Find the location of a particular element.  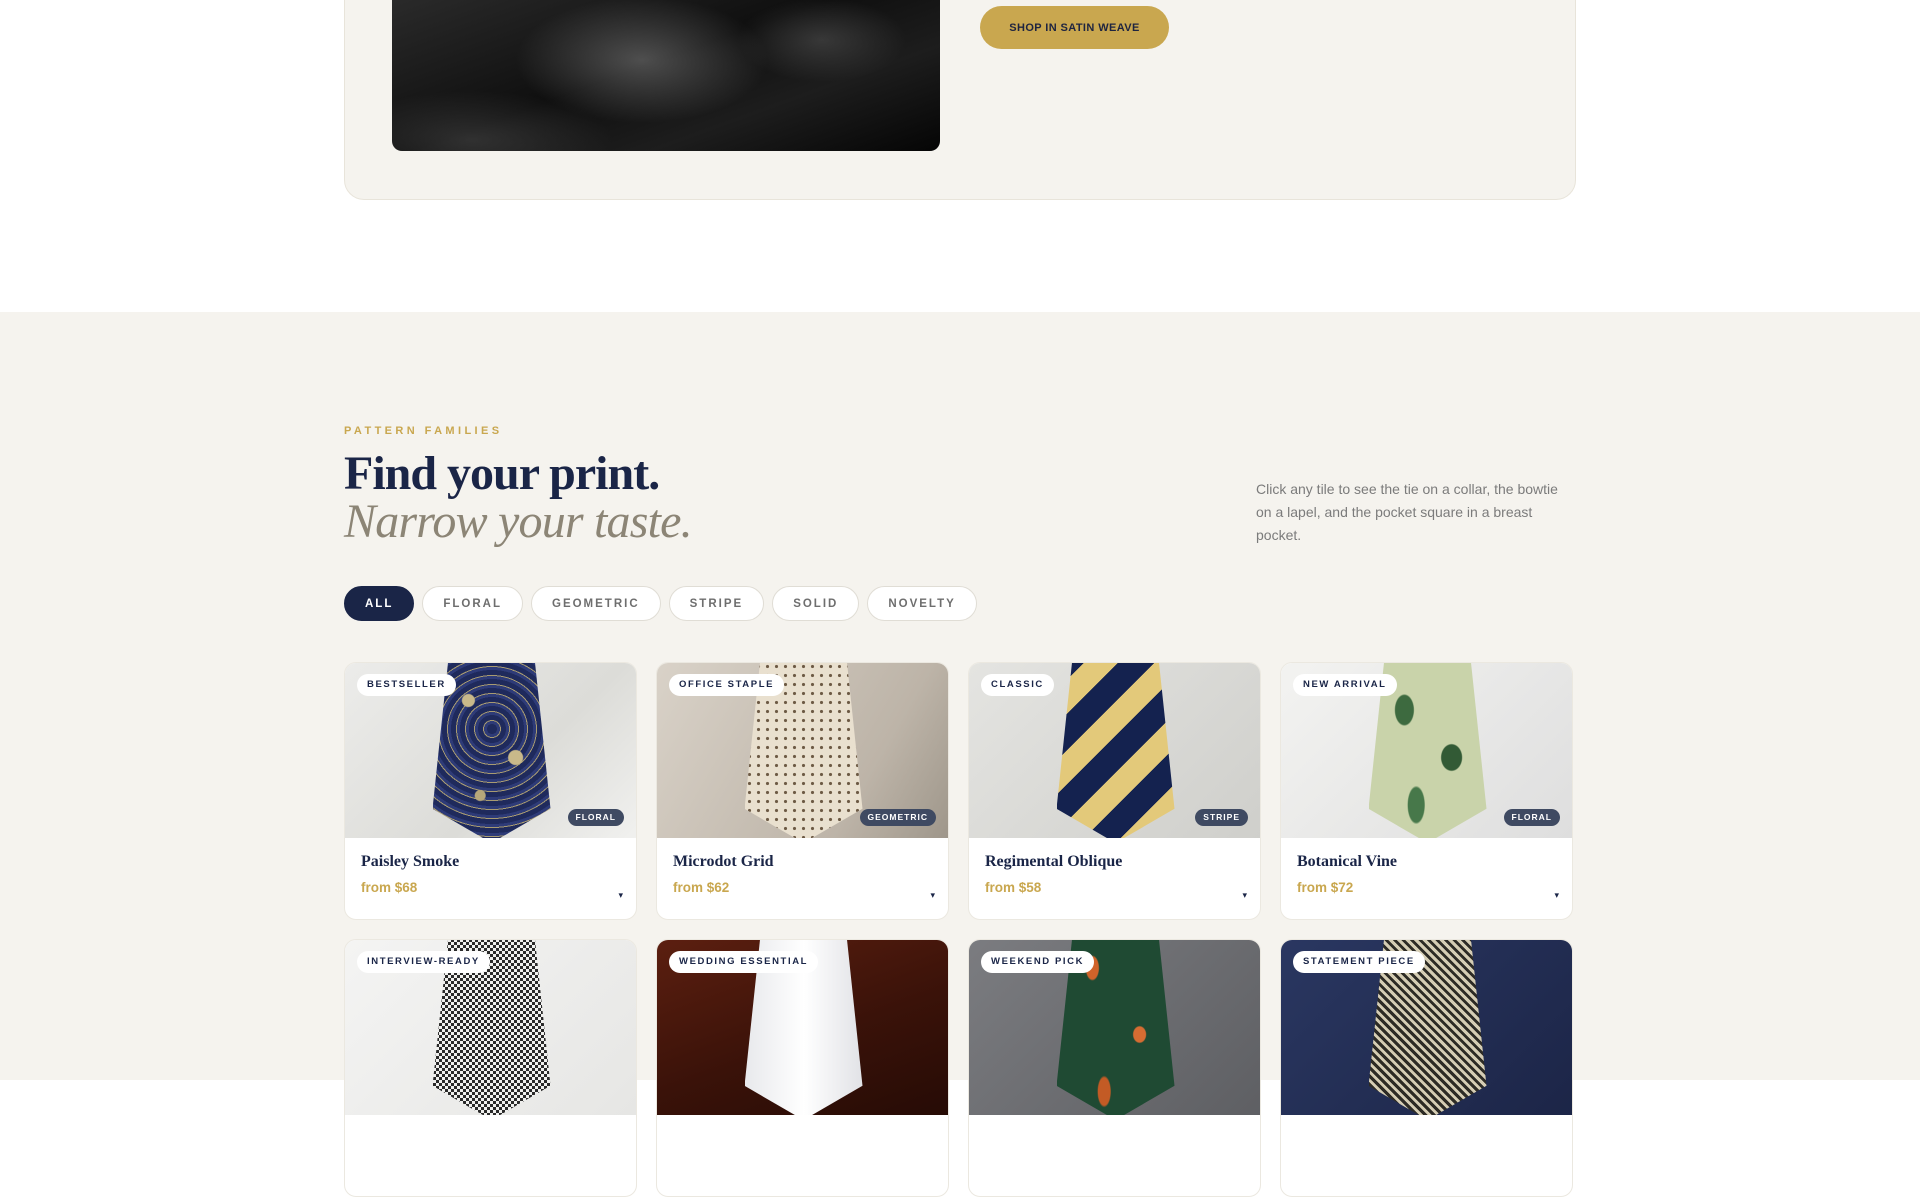

product-price: from $62 is located at coordinates (701, 887).